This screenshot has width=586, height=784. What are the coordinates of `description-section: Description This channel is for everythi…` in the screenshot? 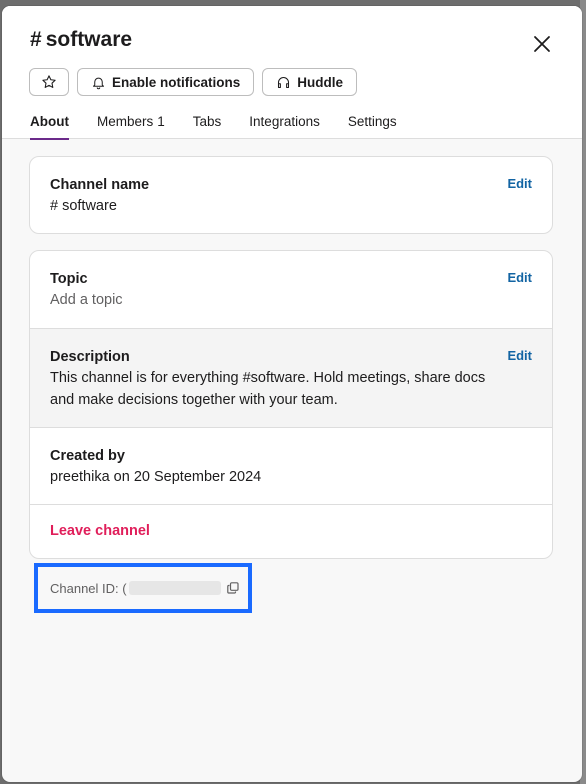 It's located at (291, 377).